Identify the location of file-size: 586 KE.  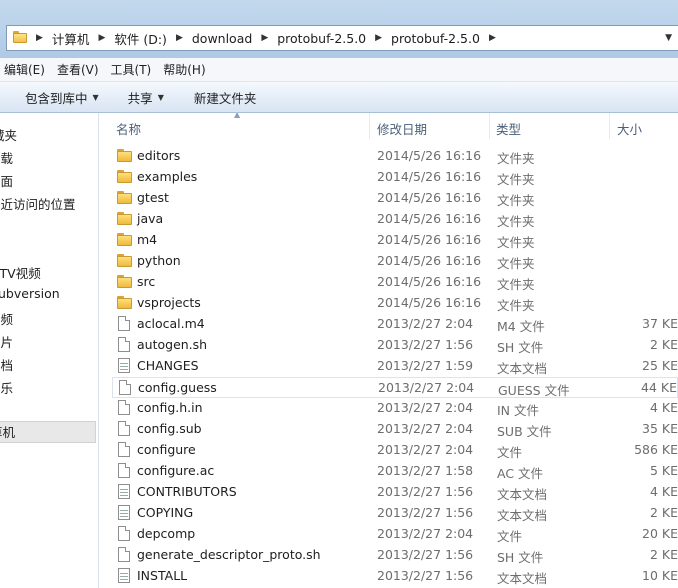
(656, 449).